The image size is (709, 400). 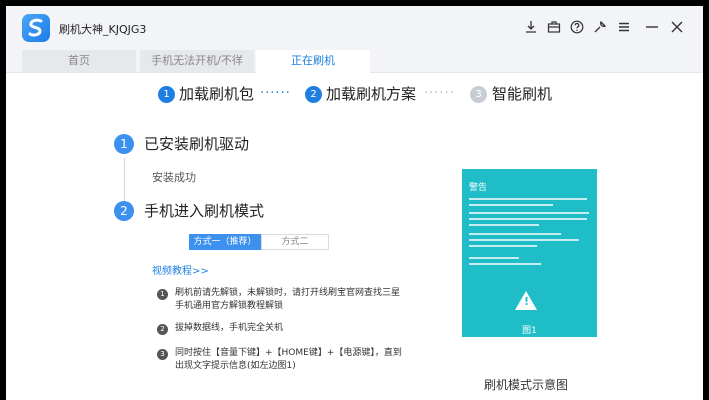 I want to click on driver-status: 安装成功, so click(x=174, y=177).